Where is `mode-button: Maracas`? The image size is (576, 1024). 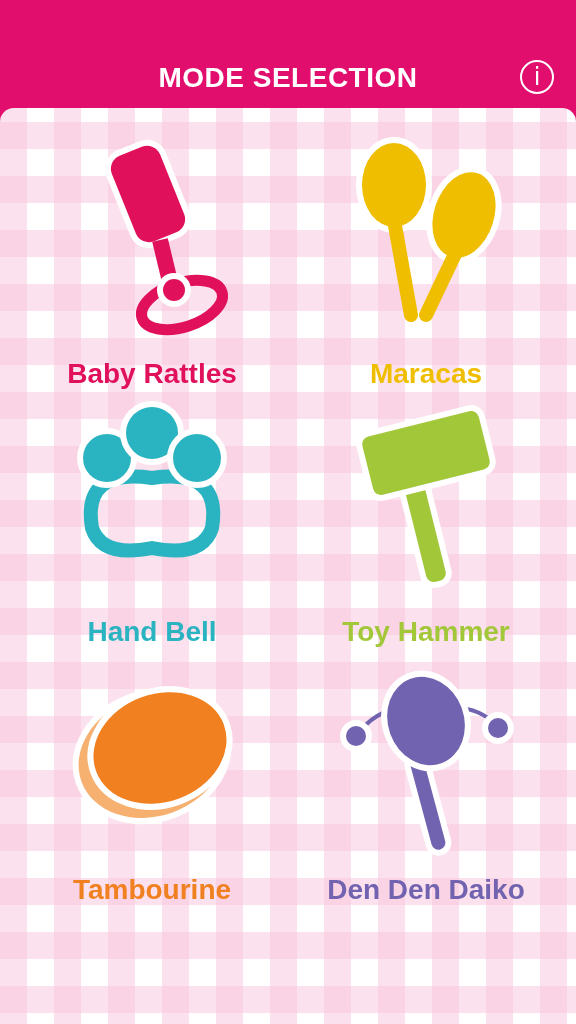
mode-button: Maracas is located at coordinates (426, 265).